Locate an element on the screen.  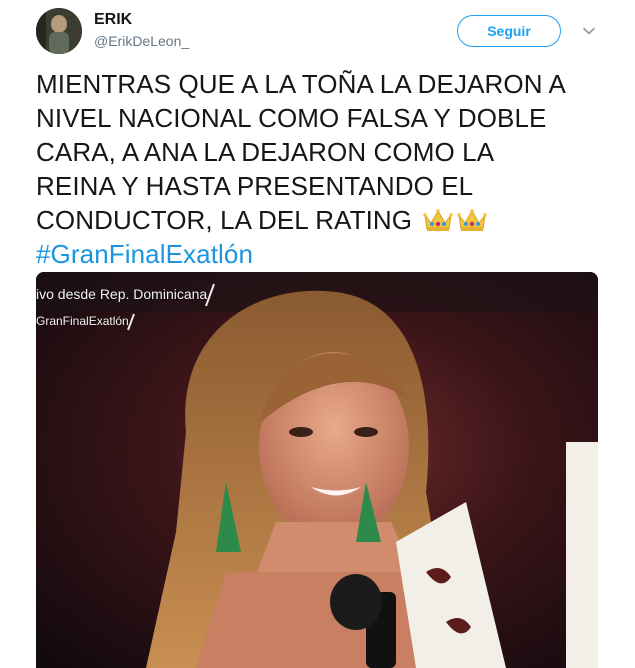
tweet-line: NIVEL NACIONAL COMO FALSA Y DOBLE is located at coordinates (291, 118).